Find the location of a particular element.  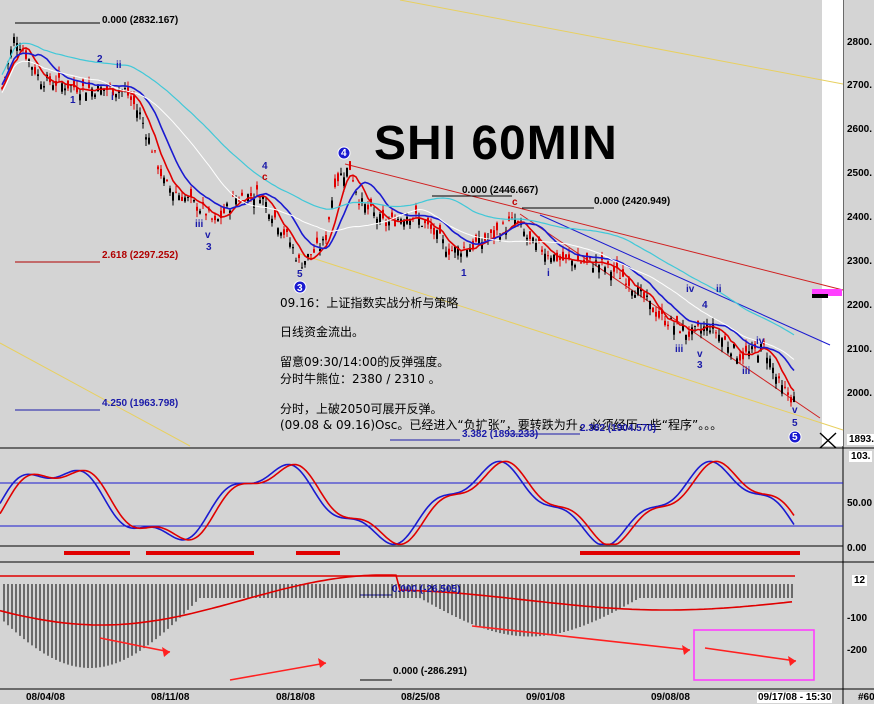

wave-circle-label: 4 is located at coordinates (344, 153).